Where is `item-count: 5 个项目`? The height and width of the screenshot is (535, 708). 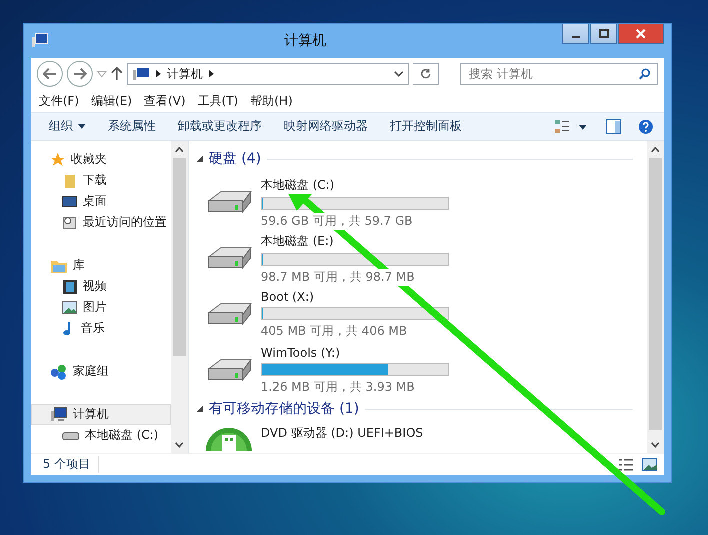
item-count: 5 个项目 is located at coordinates (71, 464).